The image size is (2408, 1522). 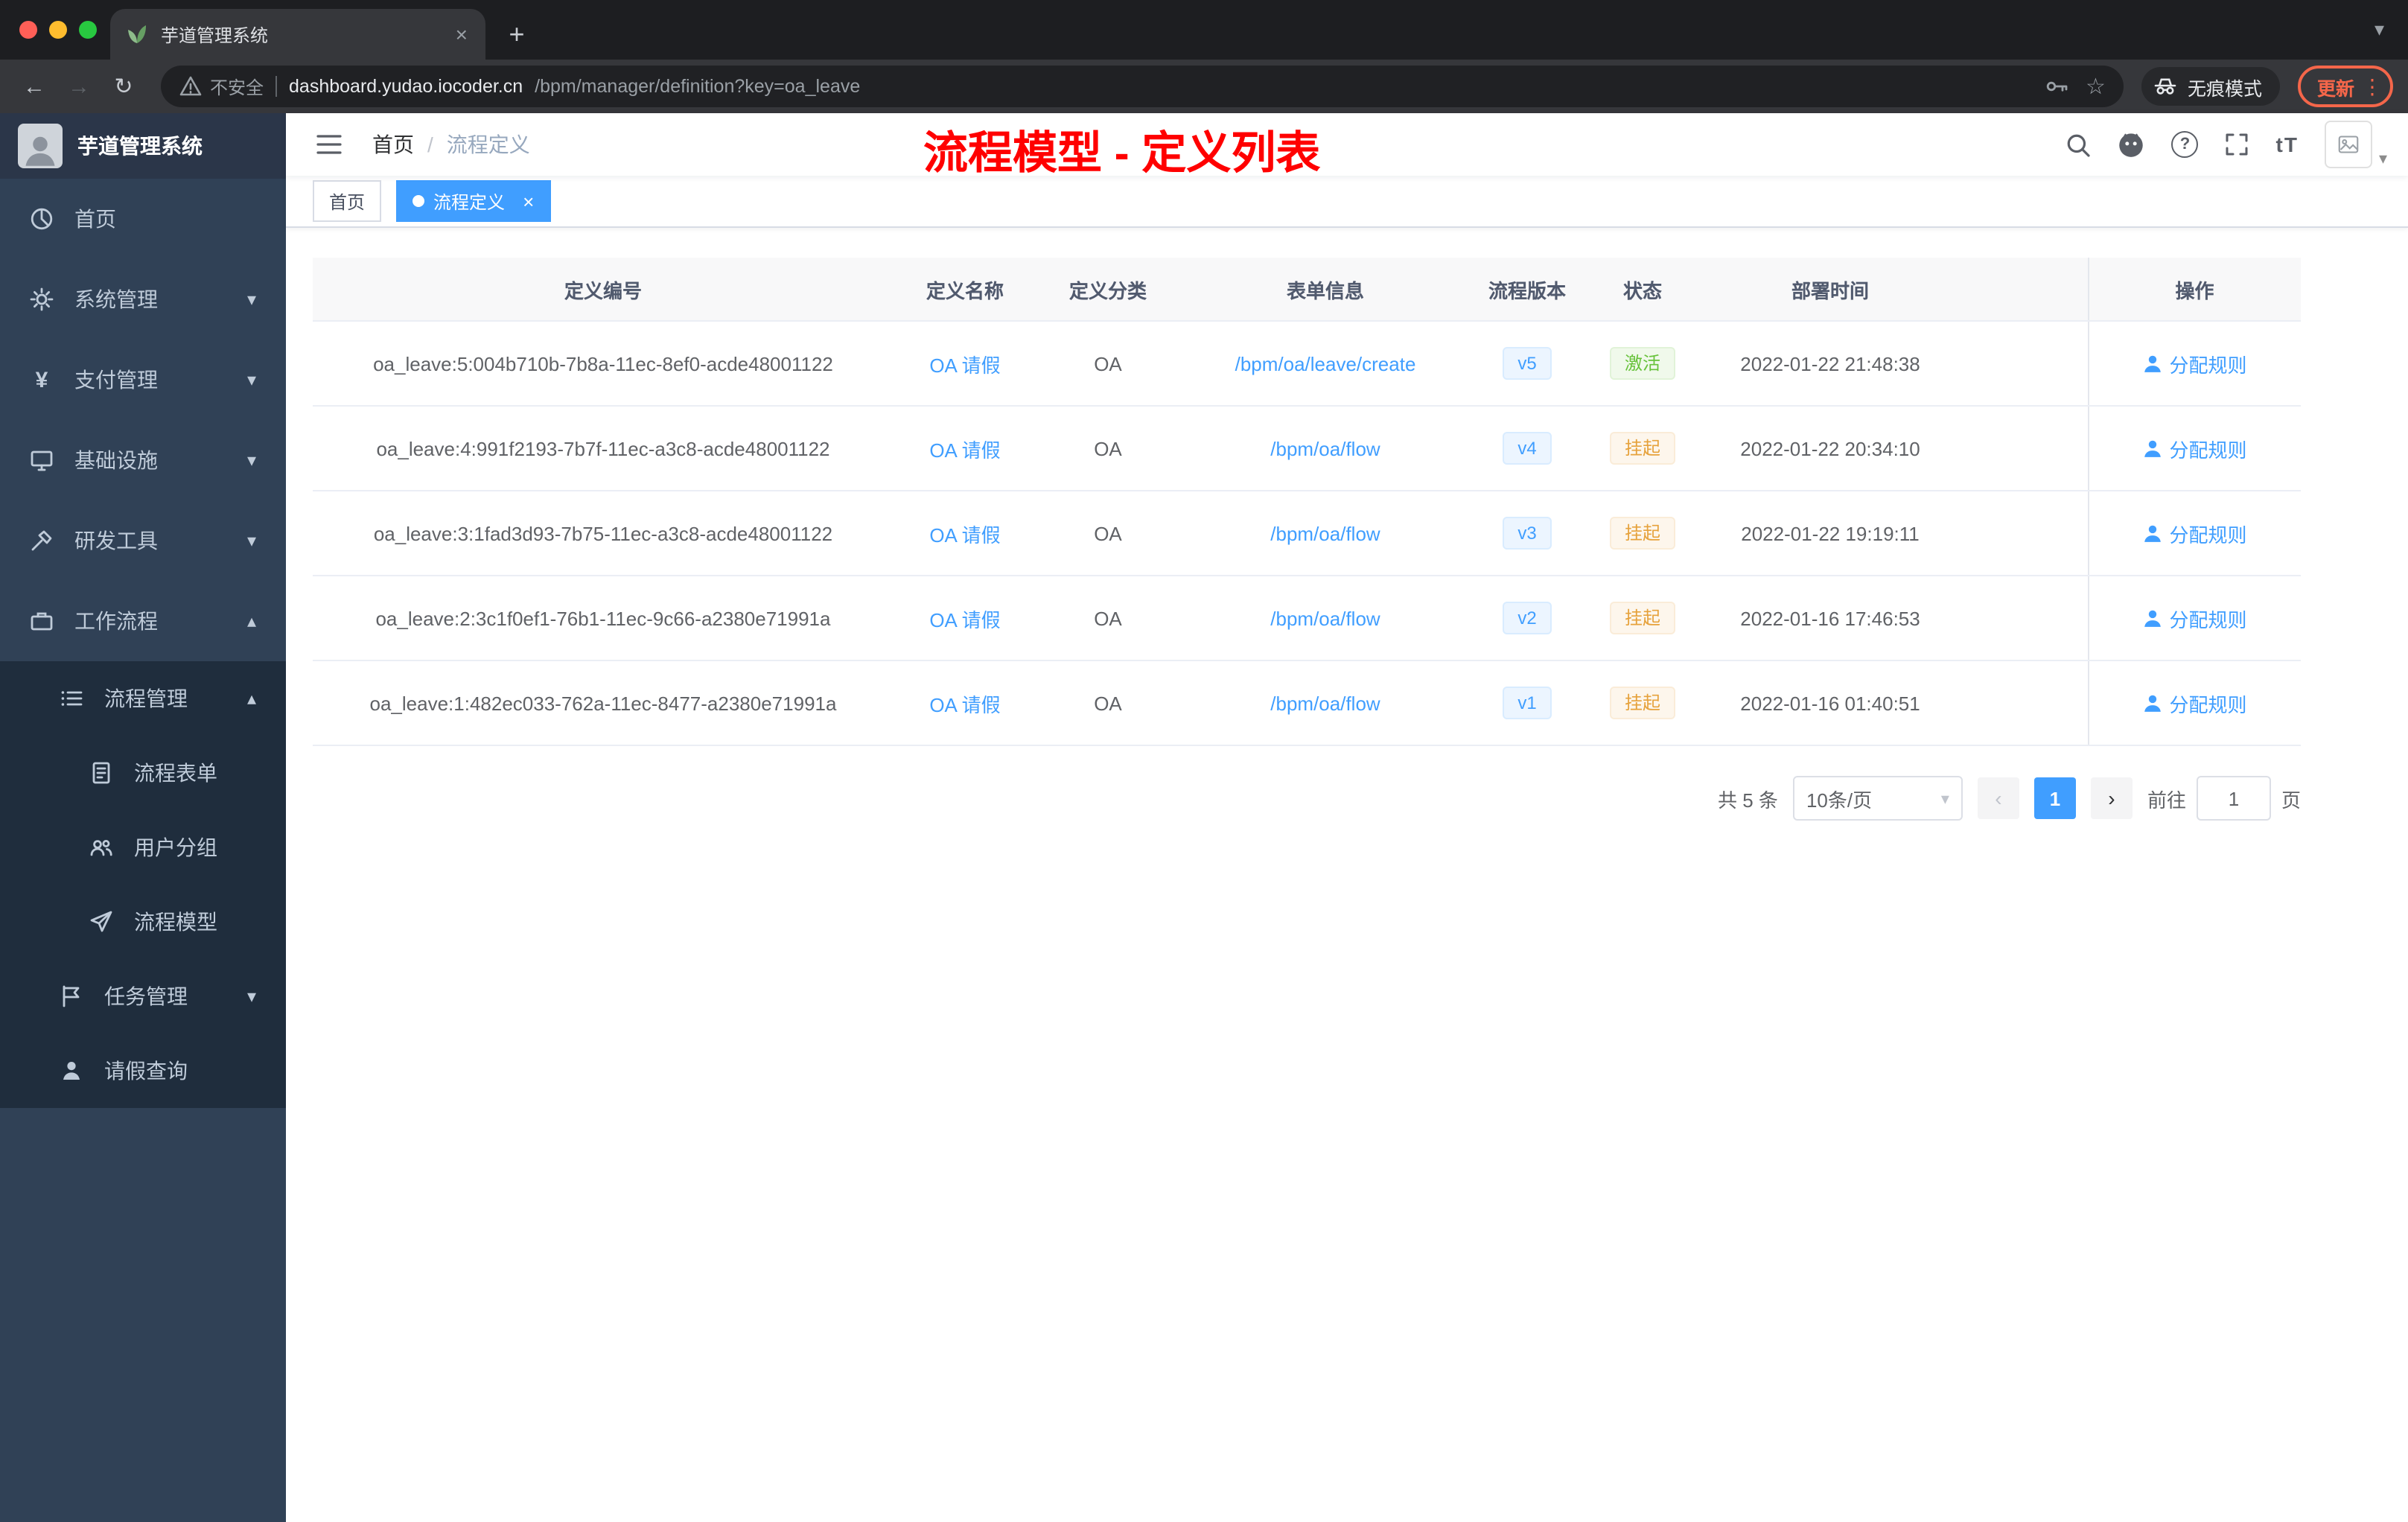 What do you see at coordinates (116, 380) in the screenshot?
I see `sidebar-item-label: 支付管理` at bounding box center [116, 380].